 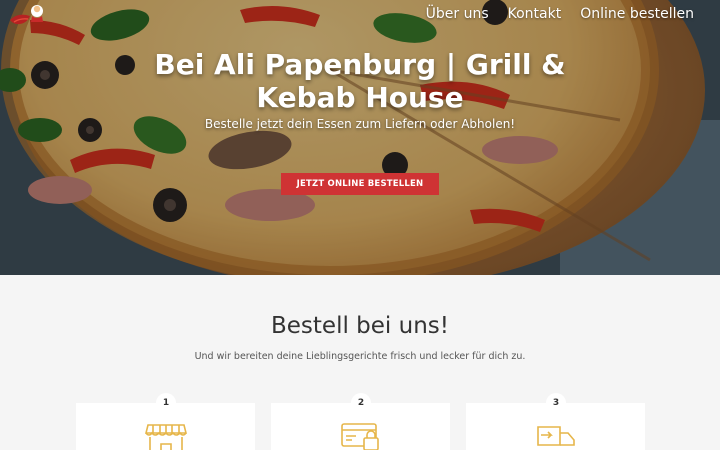 What do you see at coordinates (360, 81) in the screenshot?
I see `hero-title: Bei Ali Papenburg | Grill & Kebab House` at bounding box center [360, 81].